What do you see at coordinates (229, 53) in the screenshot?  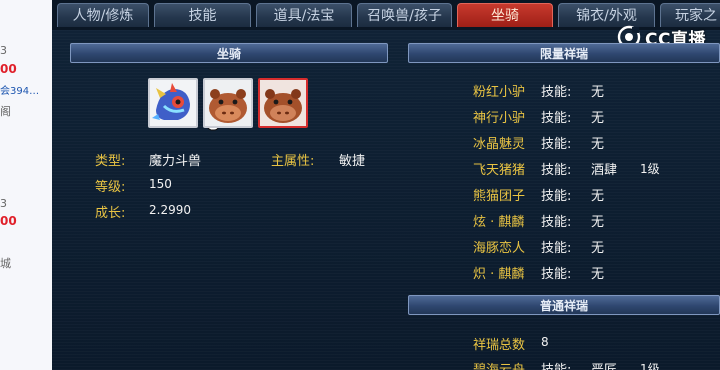 I see `mount-panel-header: 坐骑` at bounding box center [229, 53].